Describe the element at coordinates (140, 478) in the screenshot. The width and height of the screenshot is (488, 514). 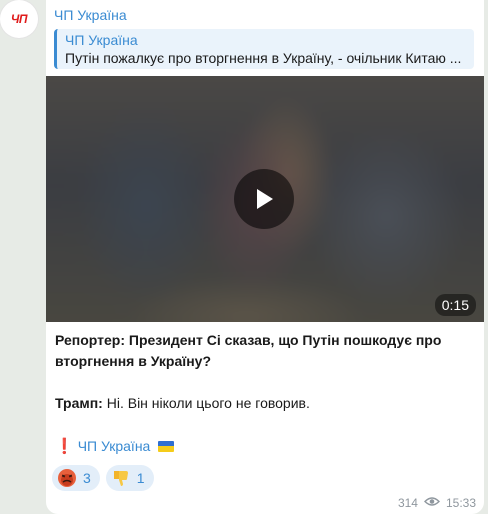
I see `reaction-count: 1` at that location.